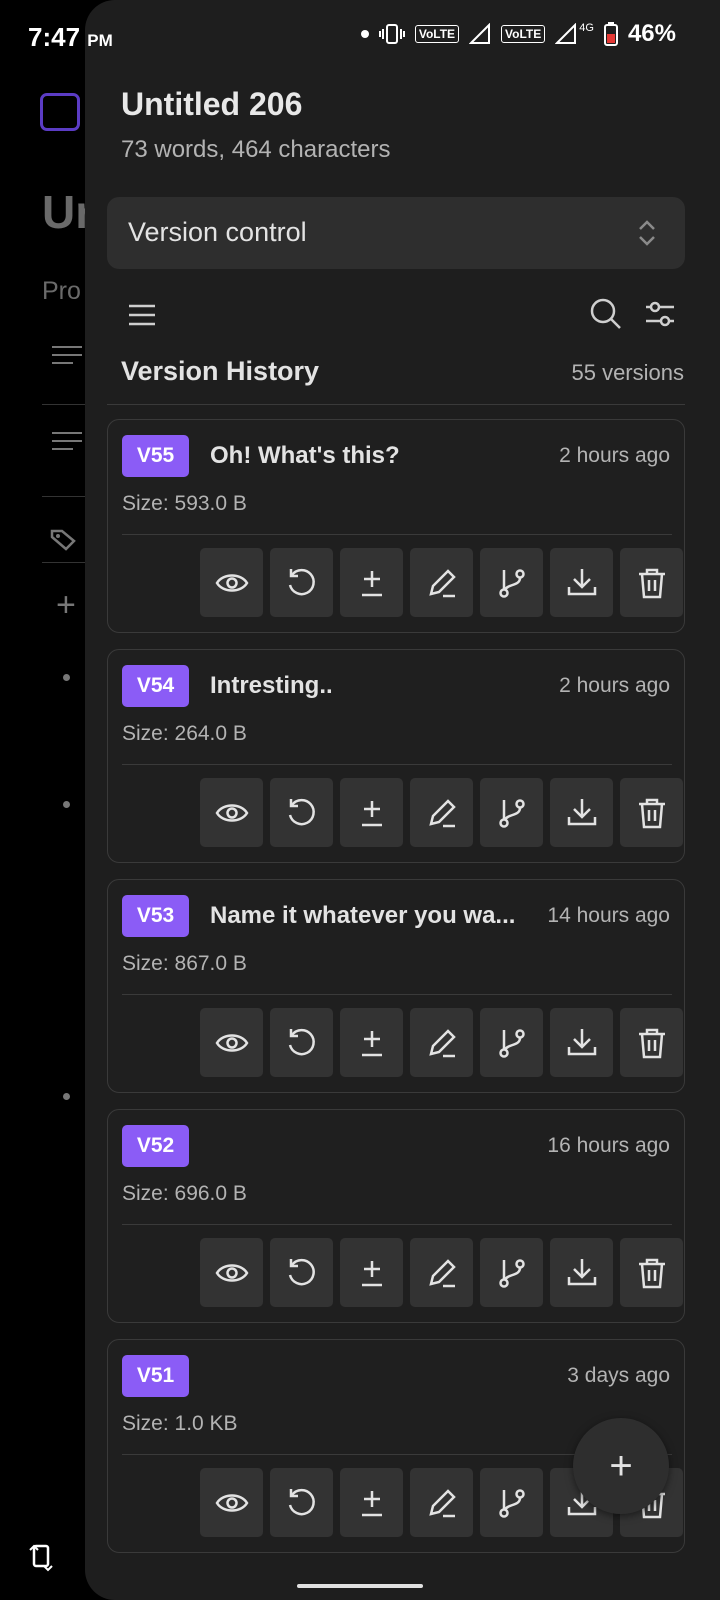  What do you see at coordinates (180, 1423) in the screenshot?
I see `version-size: Size: 1.0 KB` at bounding box center [180, 1423].